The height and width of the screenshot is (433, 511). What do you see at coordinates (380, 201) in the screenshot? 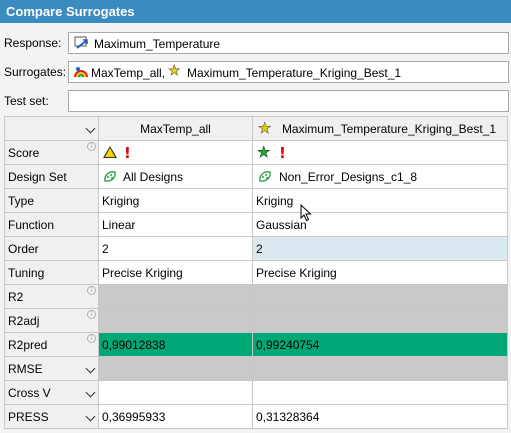
I see `type-cell-2: Kriging` at bounding box center [380, 201].